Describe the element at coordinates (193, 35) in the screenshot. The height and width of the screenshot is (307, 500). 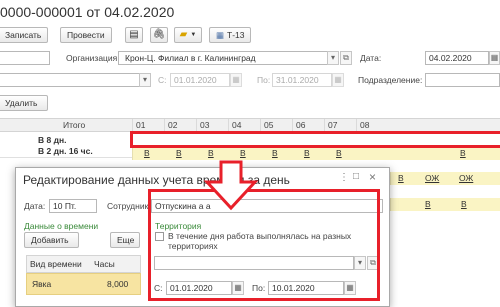
I see `chevron-down-icon: ▼` at that location.